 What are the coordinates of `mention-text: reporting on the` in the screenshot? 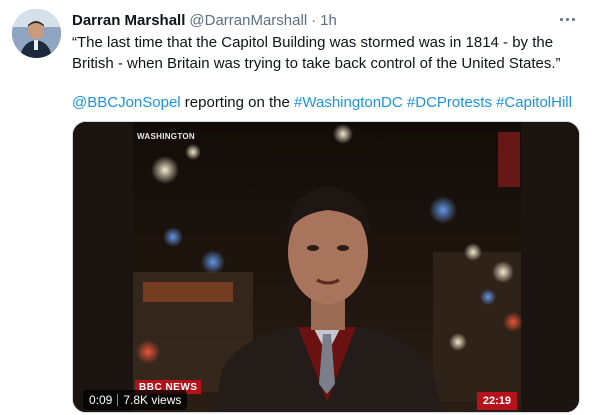 It's located at (237, 102).